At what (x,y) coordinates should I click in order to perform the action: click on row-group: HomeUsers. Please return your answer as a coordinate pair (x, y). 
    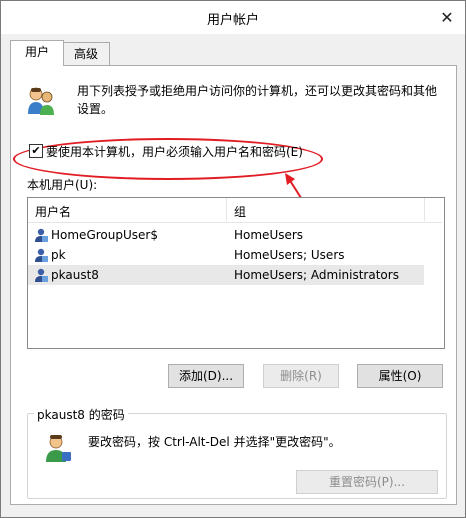
    Looking at the image, I should click on (269, 235).